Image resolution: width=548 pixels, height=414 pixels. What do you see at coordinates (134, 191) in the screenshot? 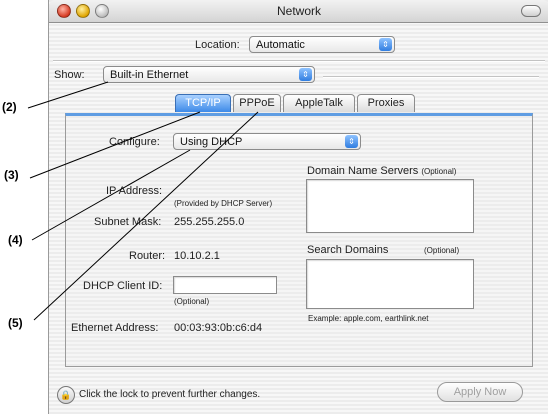
I see `ip-address-label: IP Address:` at bounding box center [134, 191].